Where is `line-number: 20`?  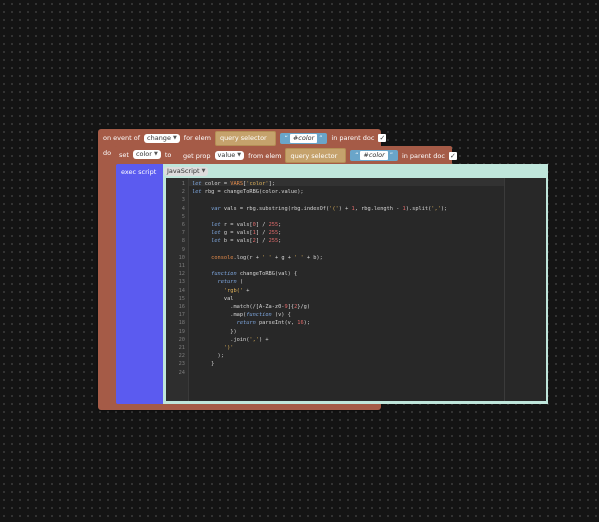 line-number: 20 is located at coordinates (181, 339).